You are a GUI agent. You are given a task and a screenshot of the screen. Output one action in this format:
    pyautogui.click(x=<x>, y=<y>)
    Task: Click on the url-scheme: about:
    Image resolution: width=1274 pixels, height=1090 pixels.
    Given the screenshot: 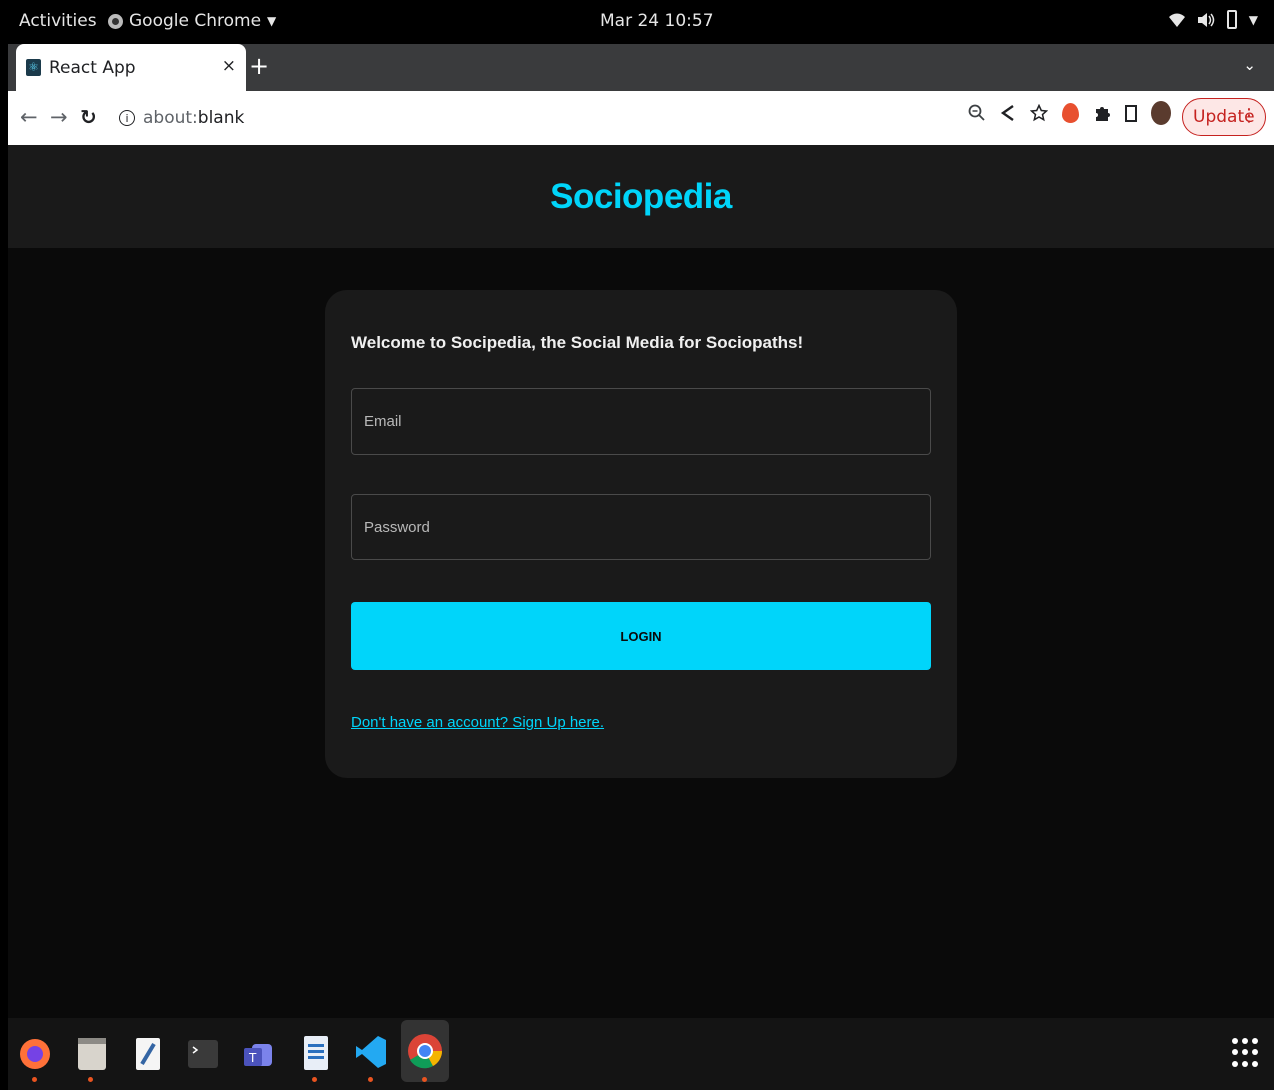 What is the action you would take?
    pyautogui.click(x=170, y=118)
    